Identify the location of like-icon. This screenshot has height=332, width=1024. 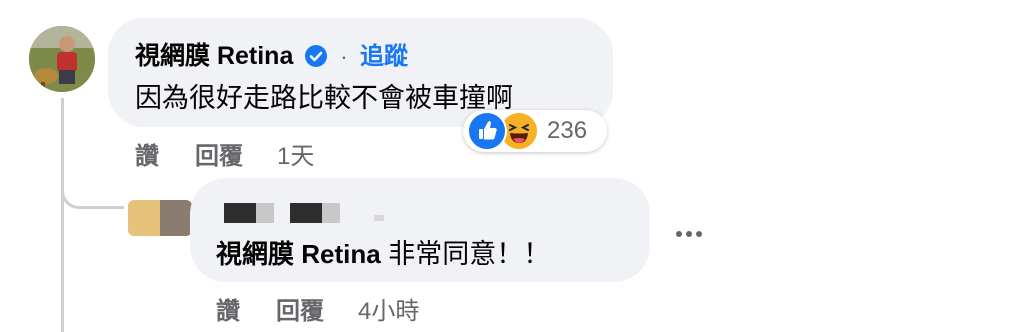
(487, 131).